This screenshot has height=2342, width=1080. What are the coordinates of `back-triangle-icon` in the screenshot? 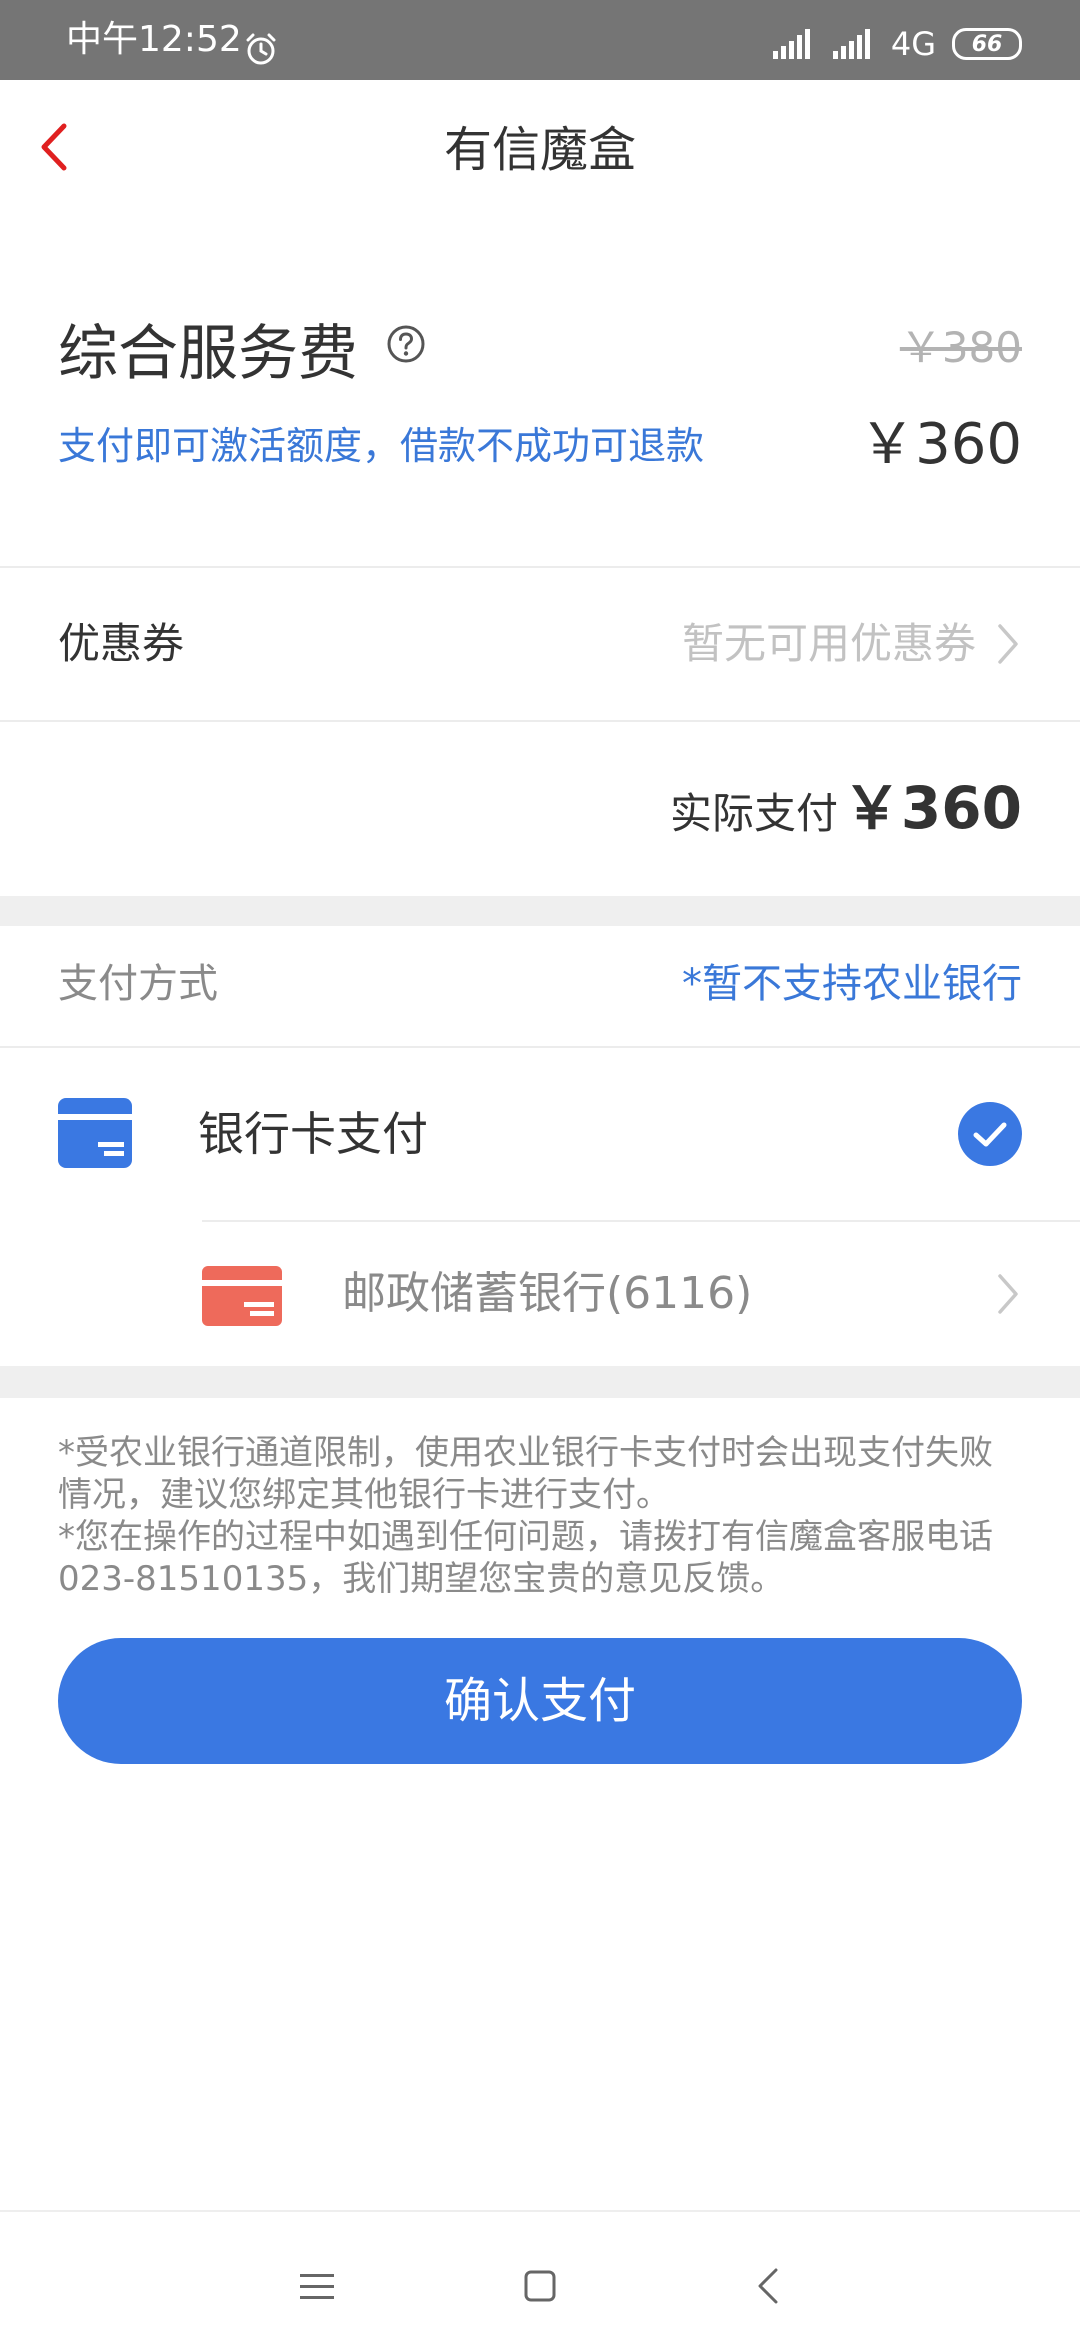 It's located at (768, 2286).